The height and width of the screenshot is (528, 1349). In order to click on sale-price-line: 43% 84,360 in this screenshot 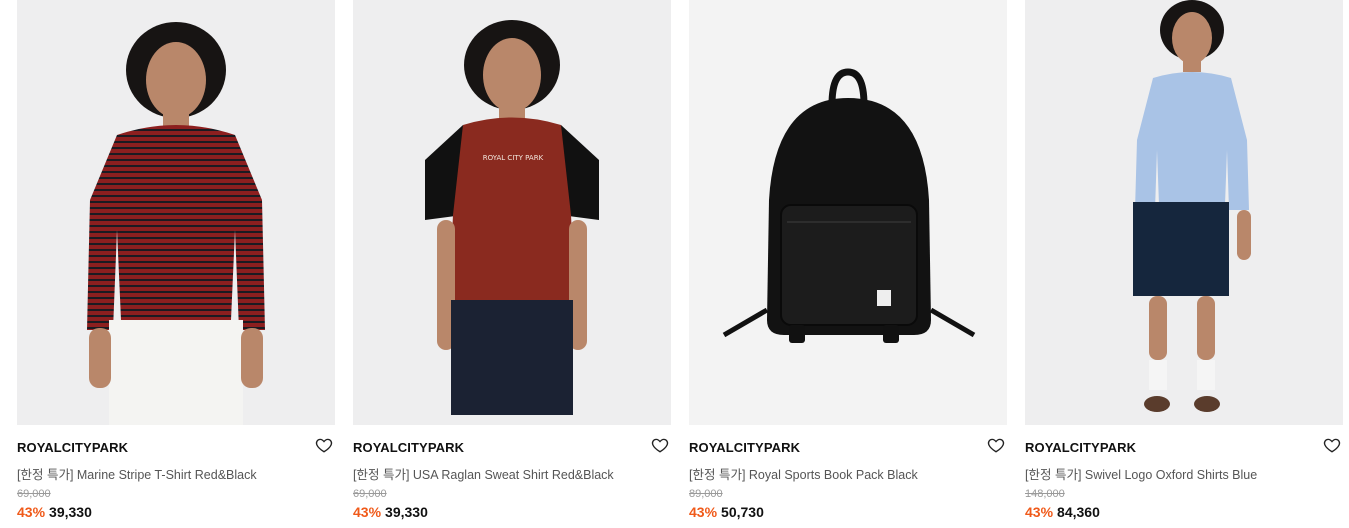, I will do `click(1062, 512)`.